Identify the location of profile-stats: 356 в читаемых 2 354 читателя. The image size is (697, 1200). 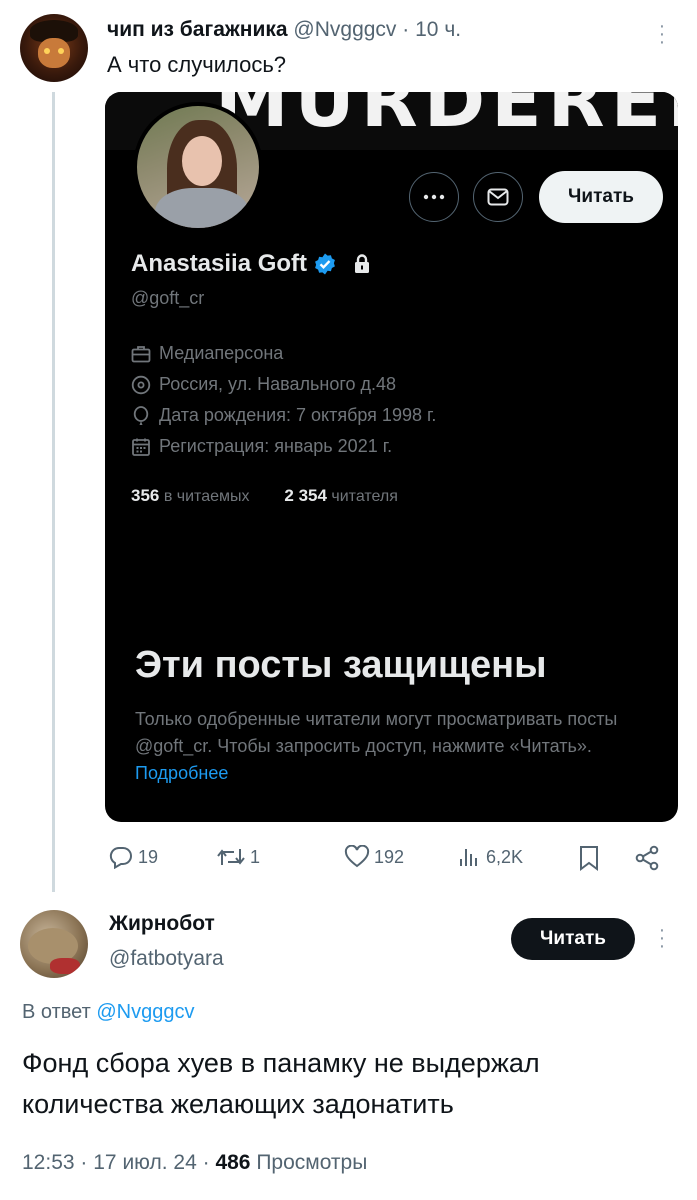
(264, 495).